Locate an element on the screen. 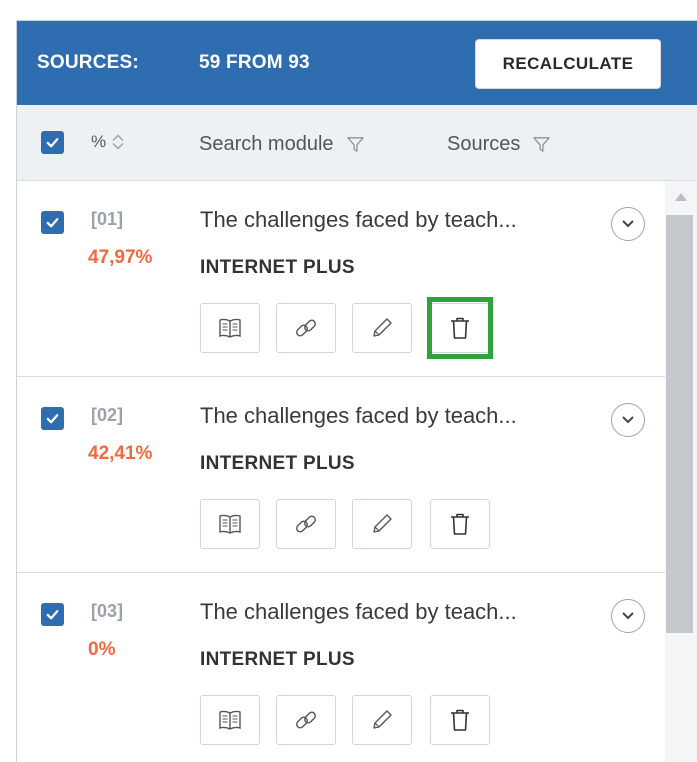  recalculate-button: RECALCULATE is located at coordinates (568, 64).